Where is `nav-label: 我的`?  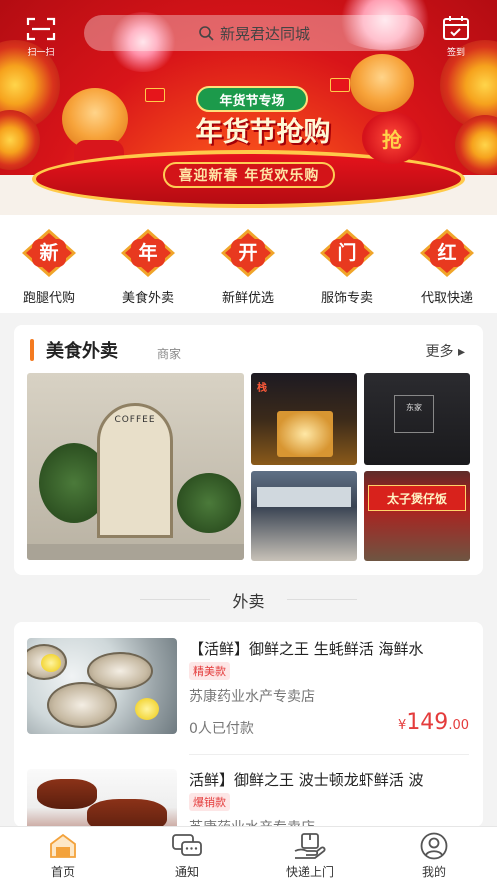
nav-label: 我的 is located at coordinates (433, 872).